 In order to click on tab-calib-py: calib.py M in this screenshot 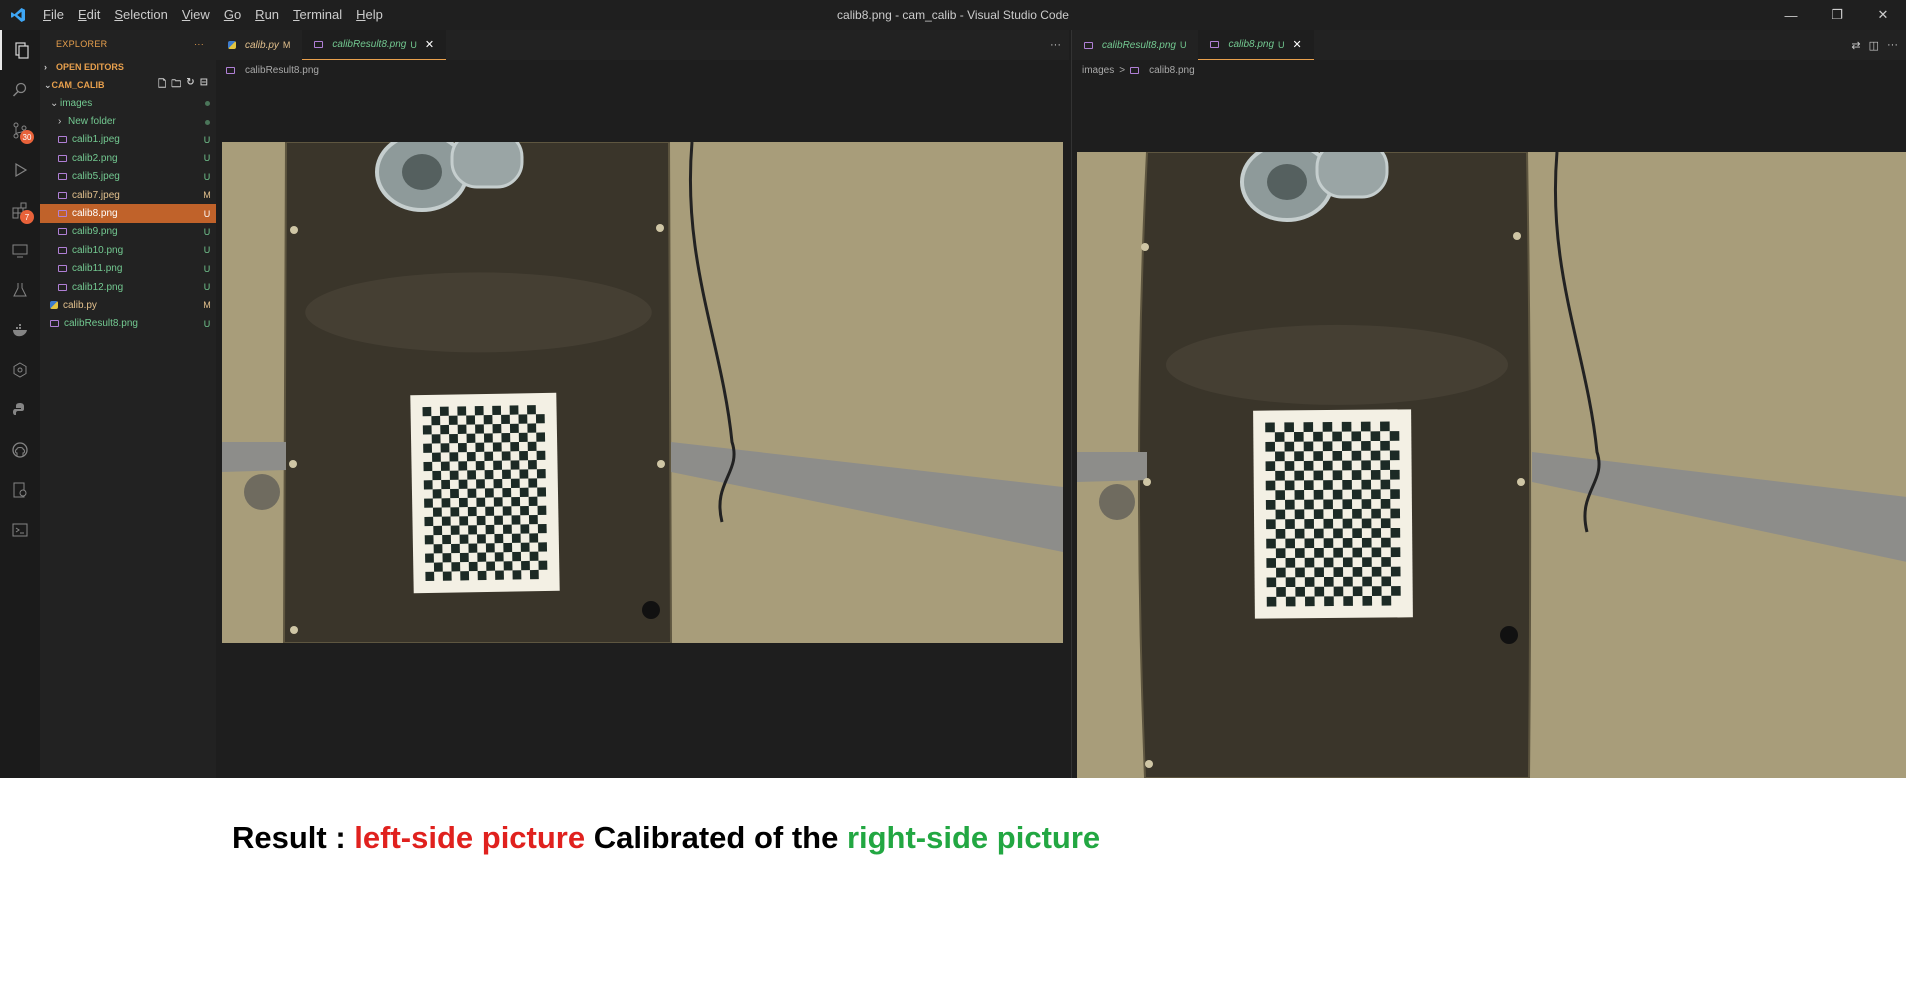, I will do `click(259, 45)`.